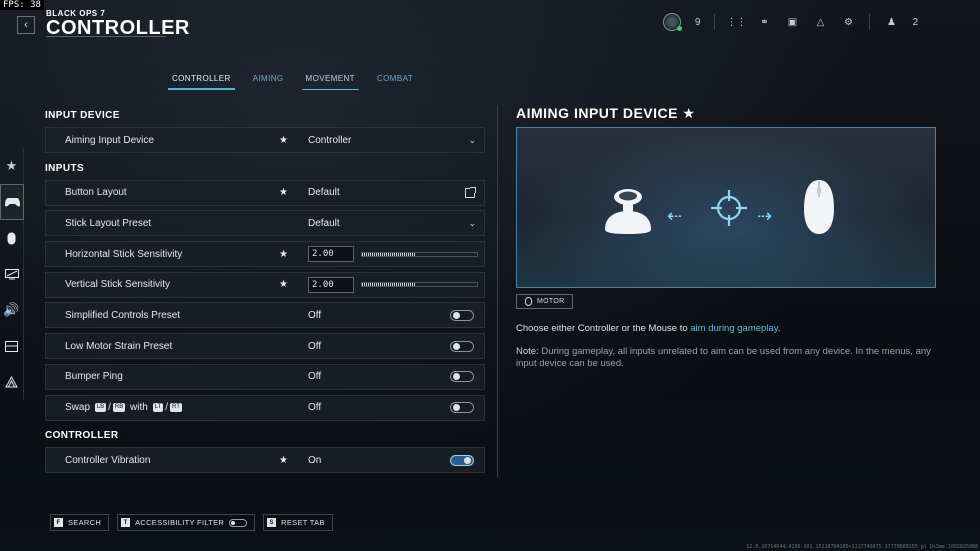  I want to click on camera-icon: ▣, so click(792, 22).